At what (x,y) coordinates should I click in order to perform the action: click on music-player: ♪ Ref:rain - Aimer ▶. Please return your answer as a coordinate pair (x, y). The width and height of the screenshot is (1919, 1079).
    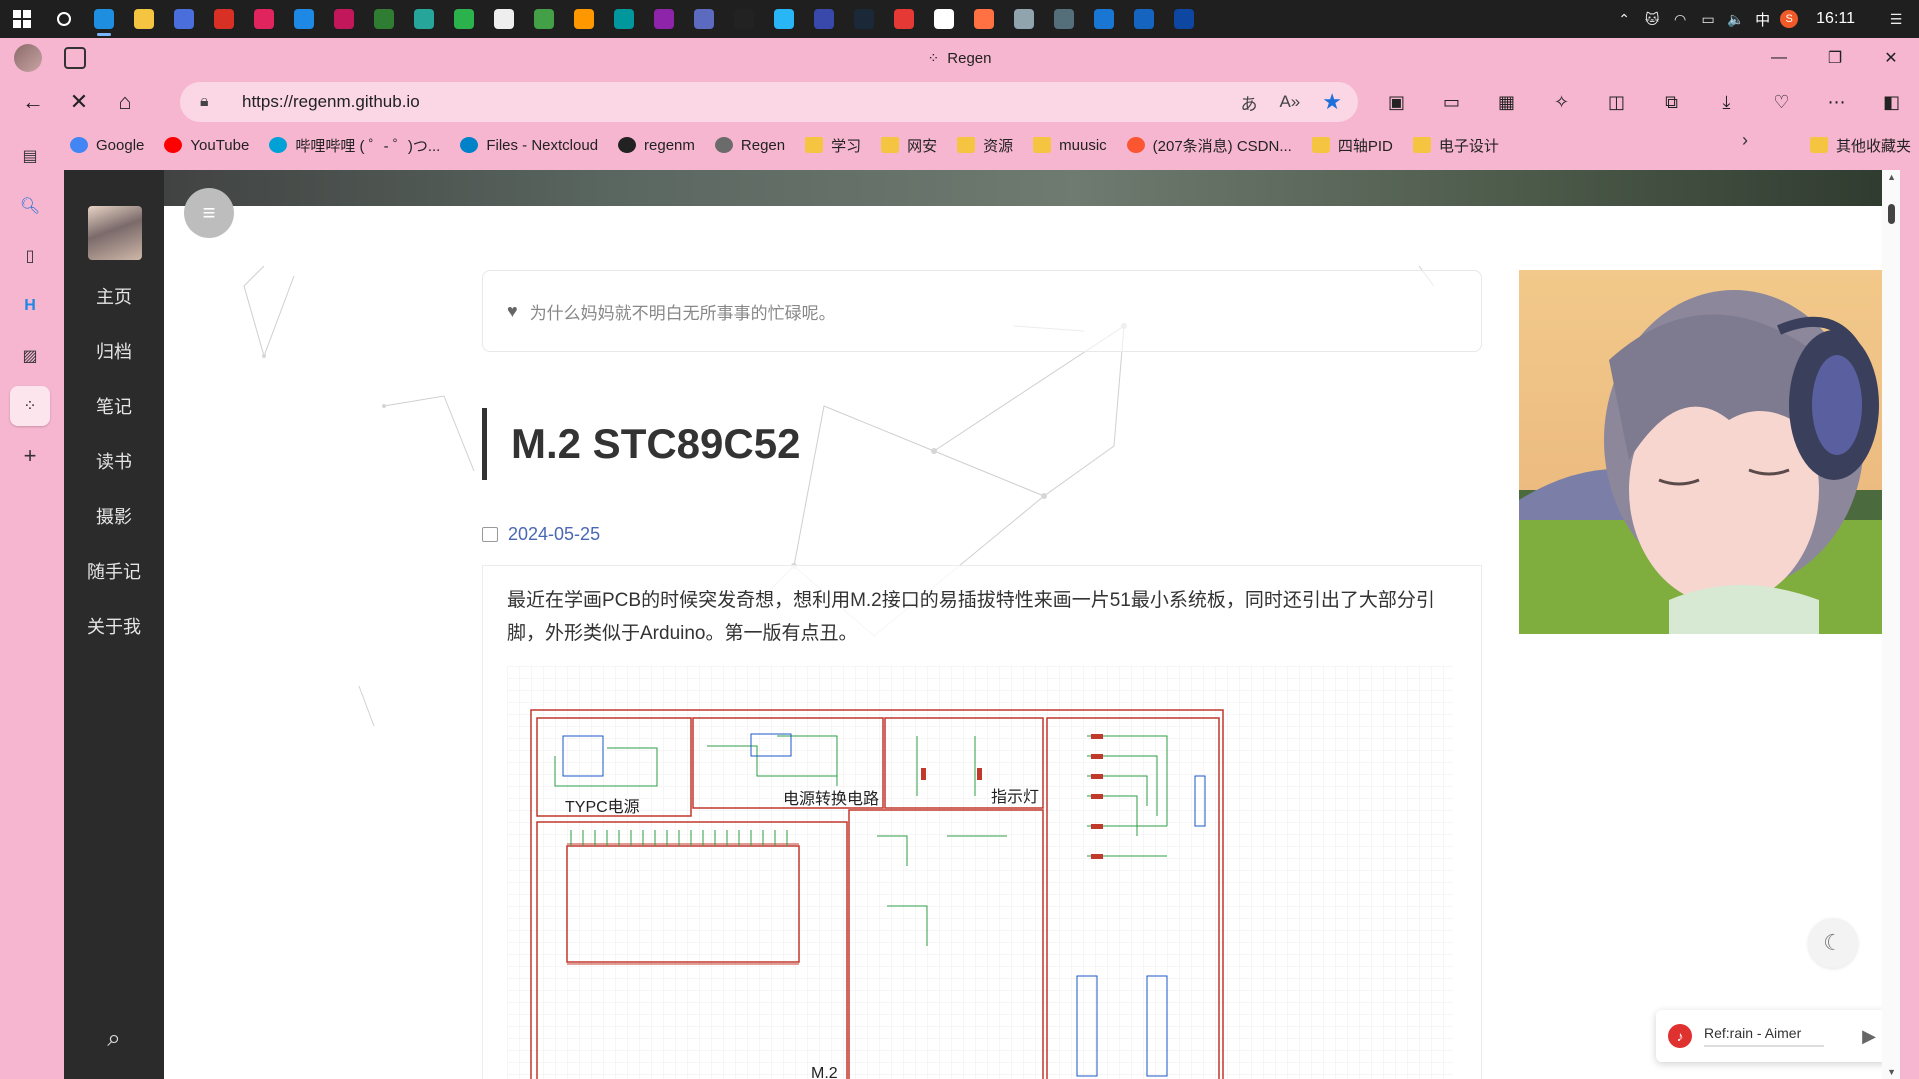
    Looking at the image, I should click on (1773, 1036).